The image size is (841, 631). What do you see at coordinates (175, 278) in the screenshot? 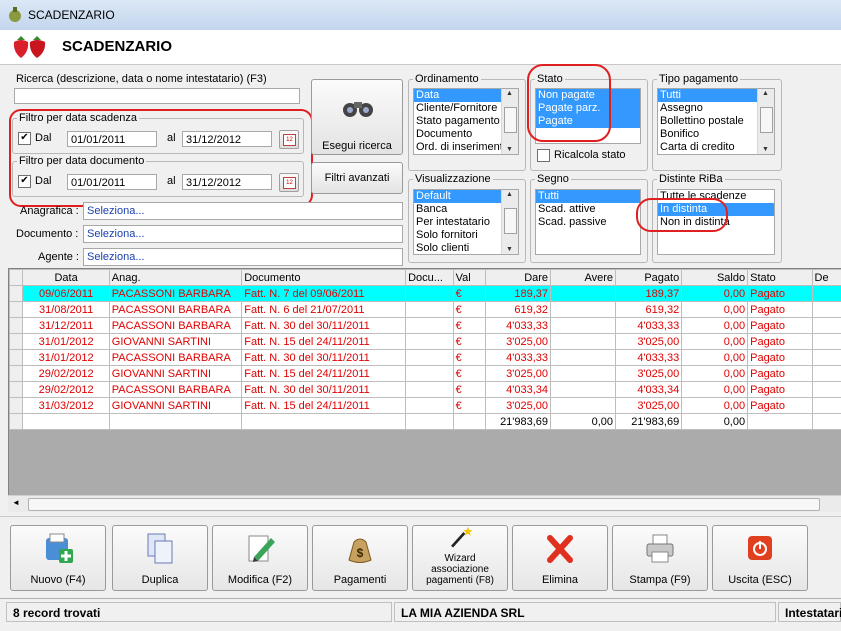
I see `column-header: Anag.` at bounding box center [175, 278].